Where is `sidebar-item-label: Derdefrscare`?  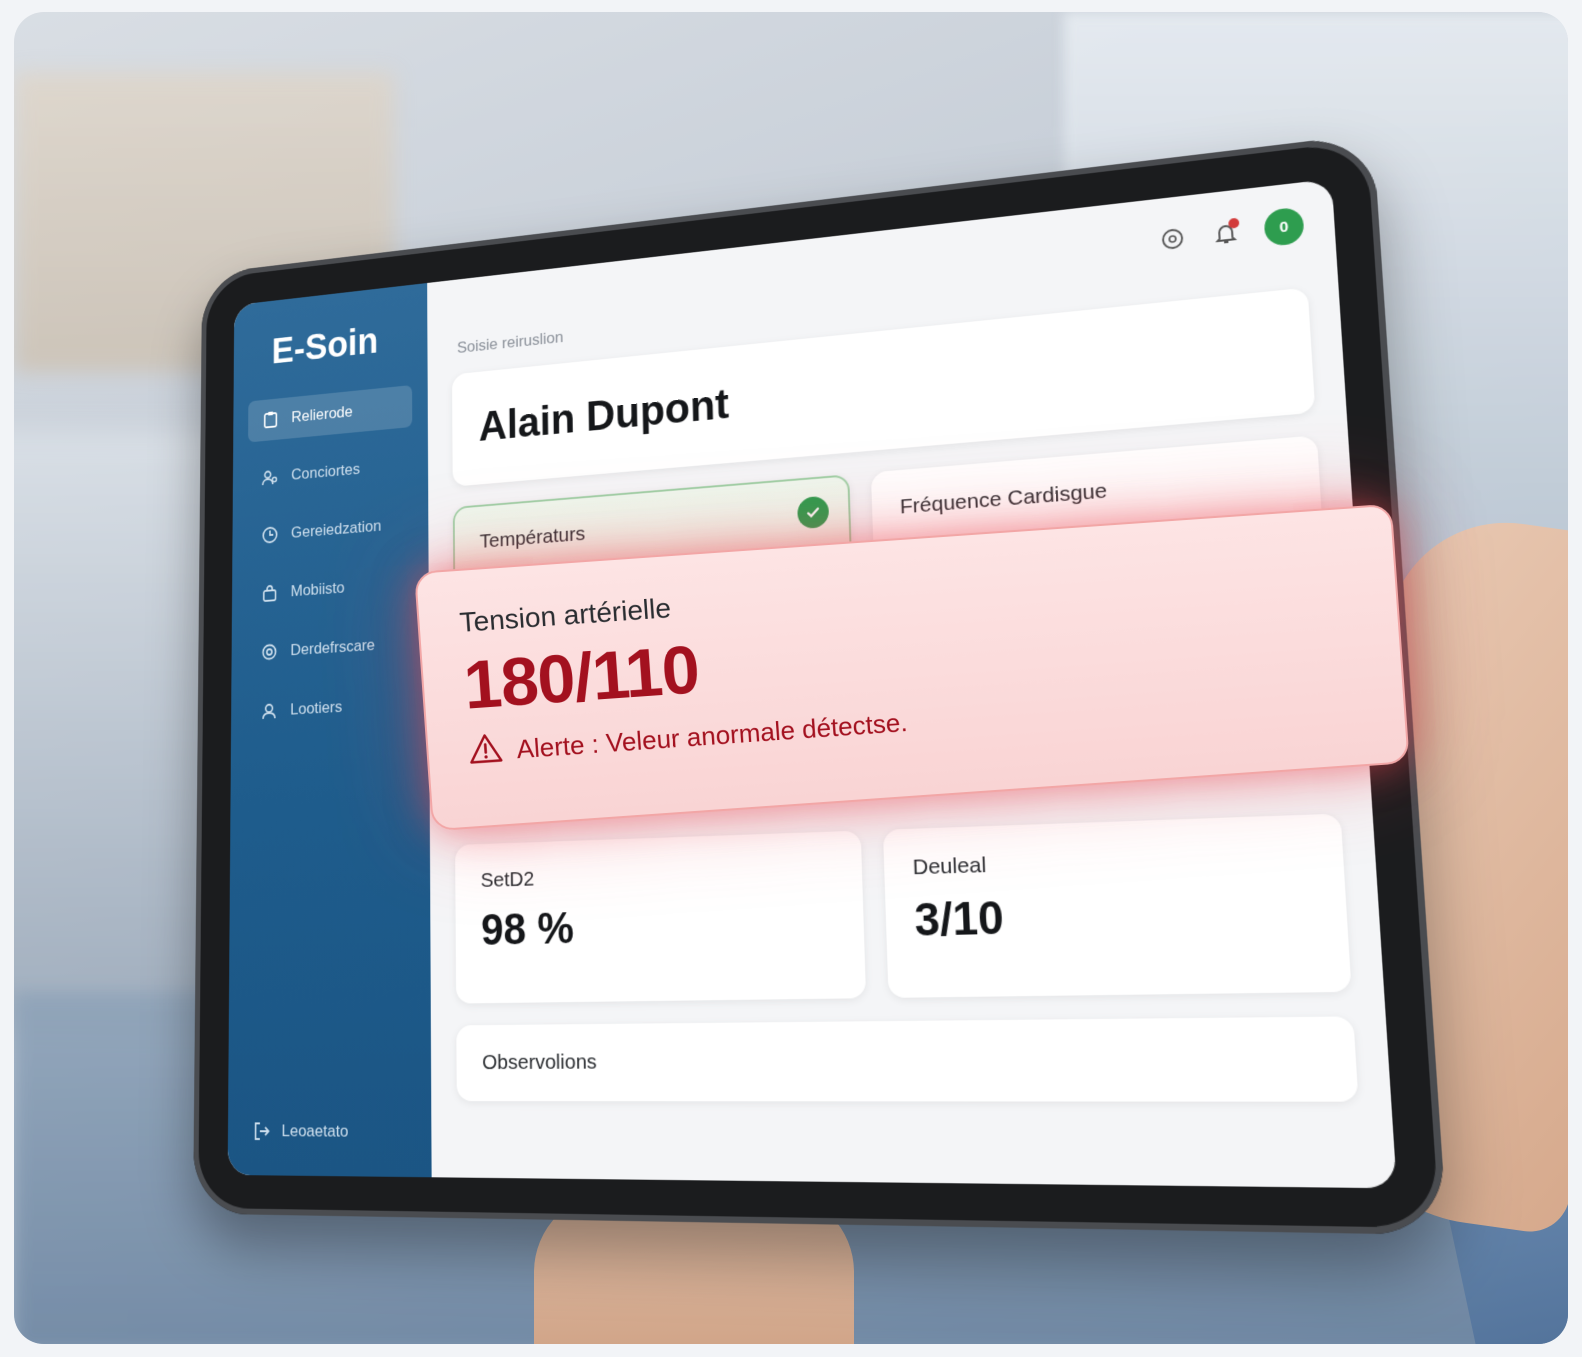
sidebar-item-label: Derdefrscare is located at coordinates (332, 647).